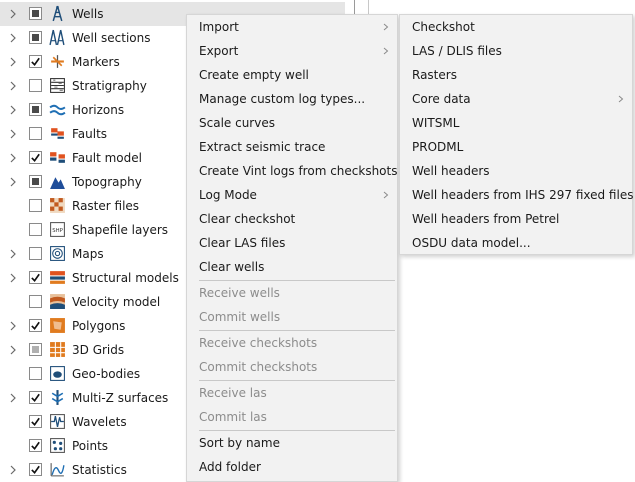 This screenshot has height=482, width=635. I want to click on menu-item-extract-seismic-trace: Extract seismic trace, so click(292, 147).